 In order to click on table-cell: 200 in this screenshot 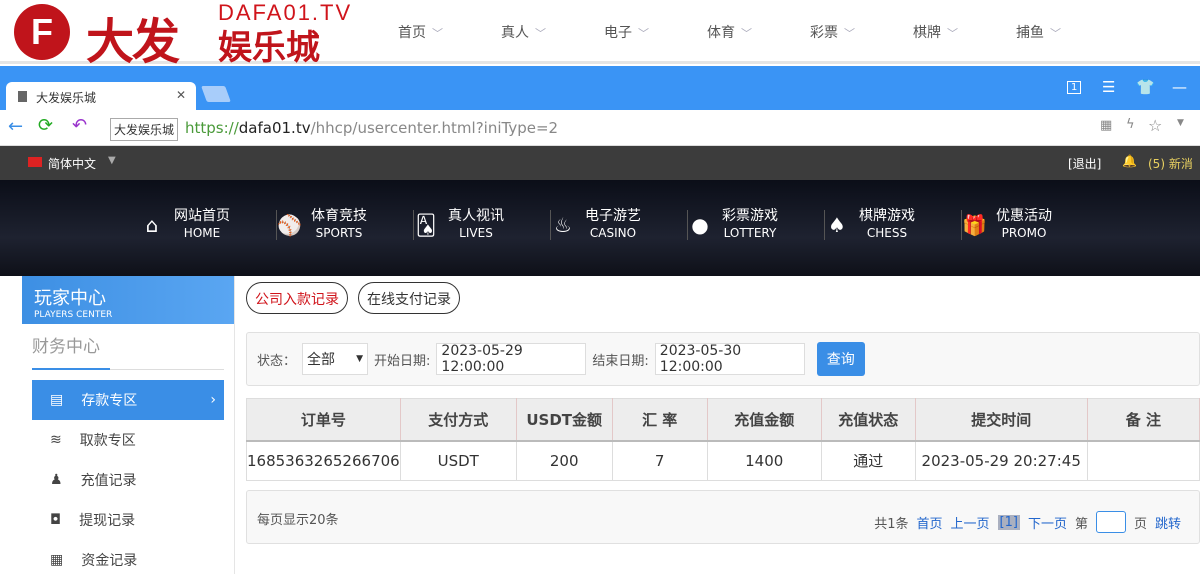, I will do `click(564, 460)`.